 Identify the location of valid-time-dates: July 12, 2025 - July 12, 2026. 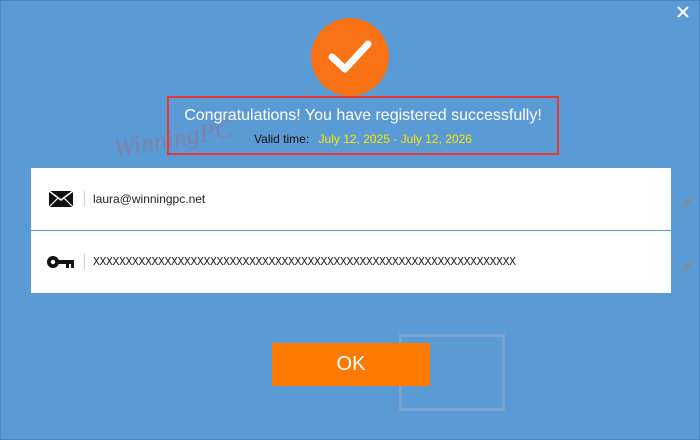
(395, 139).